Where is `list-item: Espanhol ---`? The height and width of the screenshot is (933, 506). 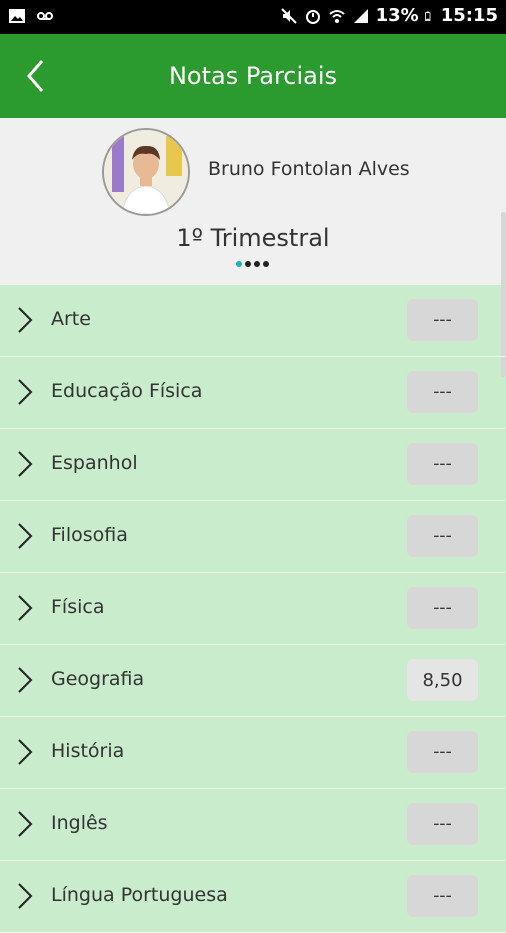
list-item: Espanhol --- is located at coordinates (253, 465).